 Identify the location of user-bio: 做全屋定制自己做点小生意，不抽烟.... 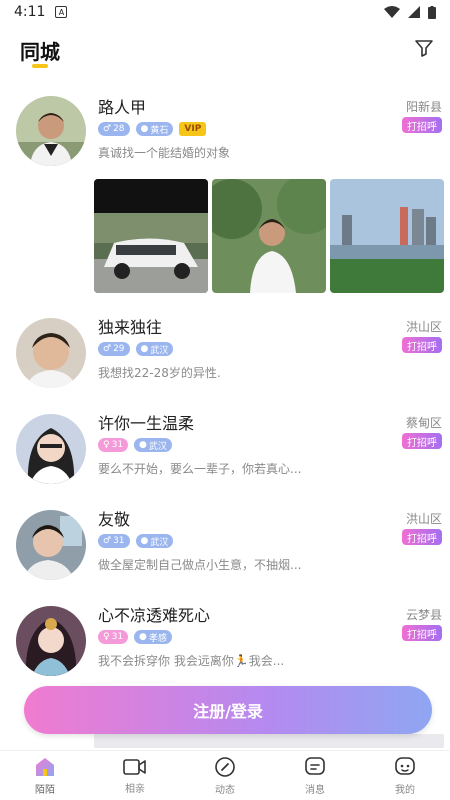
(200, 565).